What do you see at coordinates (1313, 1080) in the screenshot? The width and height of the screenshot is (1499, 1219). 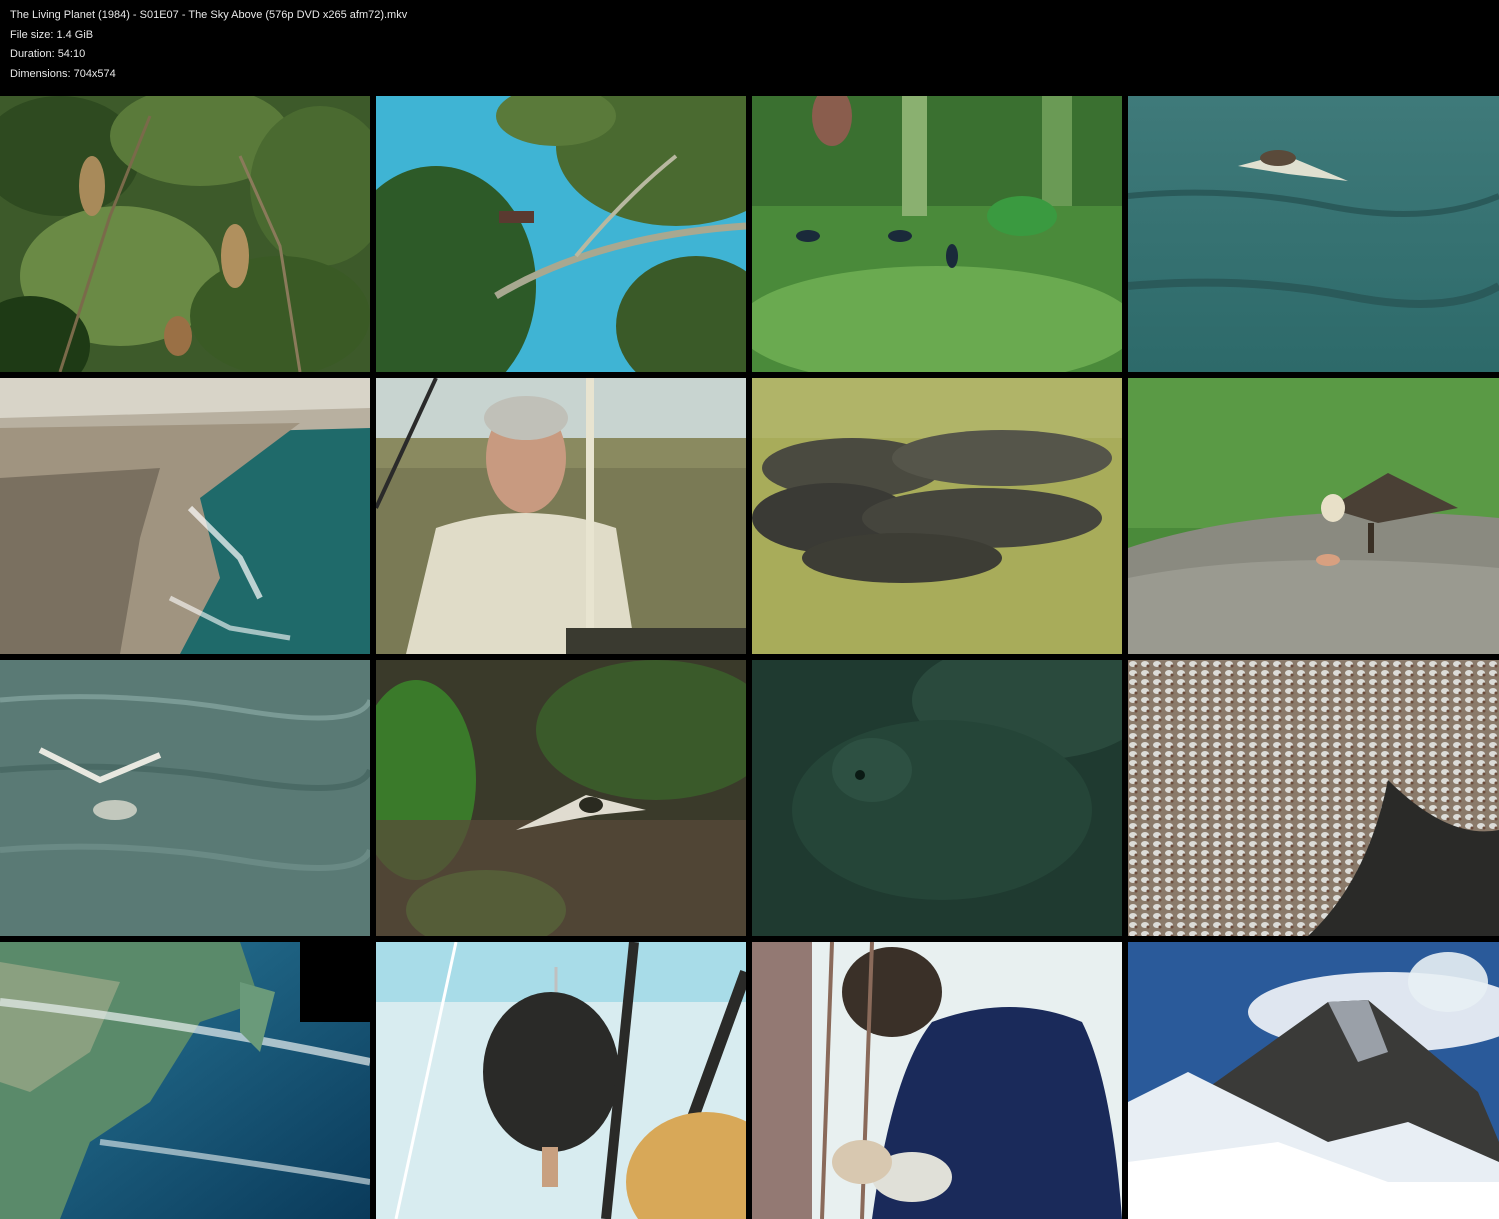 I see `thumbnail-mount-everest` at bounding box center [1313, 1080].